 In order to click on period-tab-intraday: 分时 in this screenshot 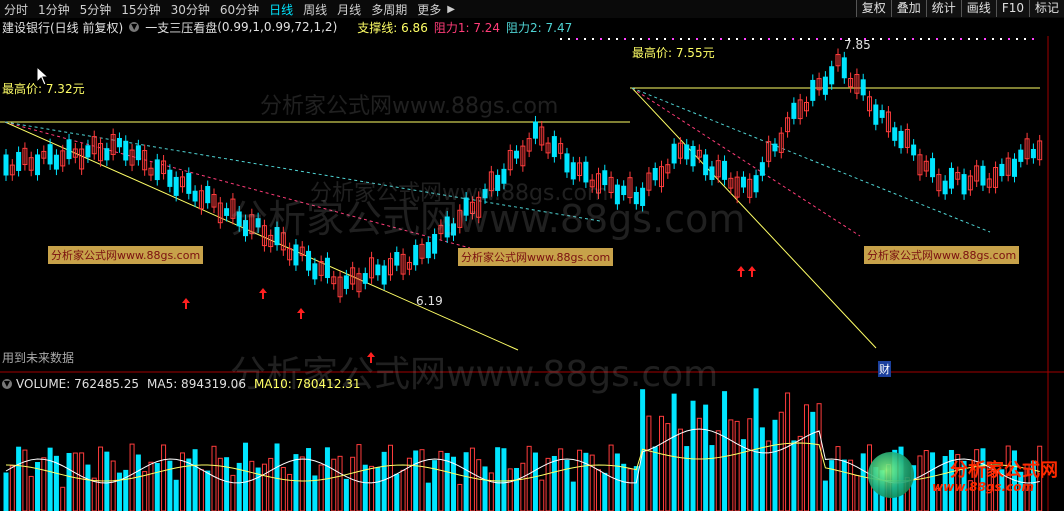, I will do `click(16, 9)`.